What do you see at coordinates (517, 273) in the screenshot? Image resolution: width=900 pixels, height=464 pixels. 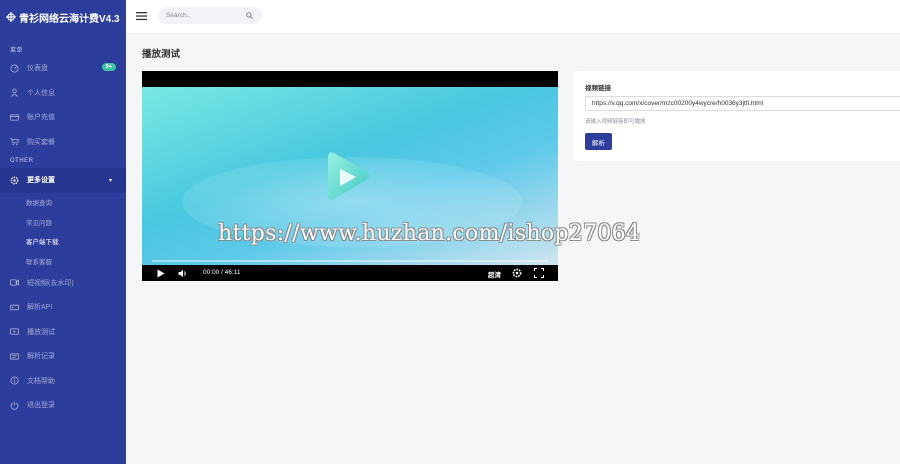 I see `settings-icon` at bounding box center [517, 273].